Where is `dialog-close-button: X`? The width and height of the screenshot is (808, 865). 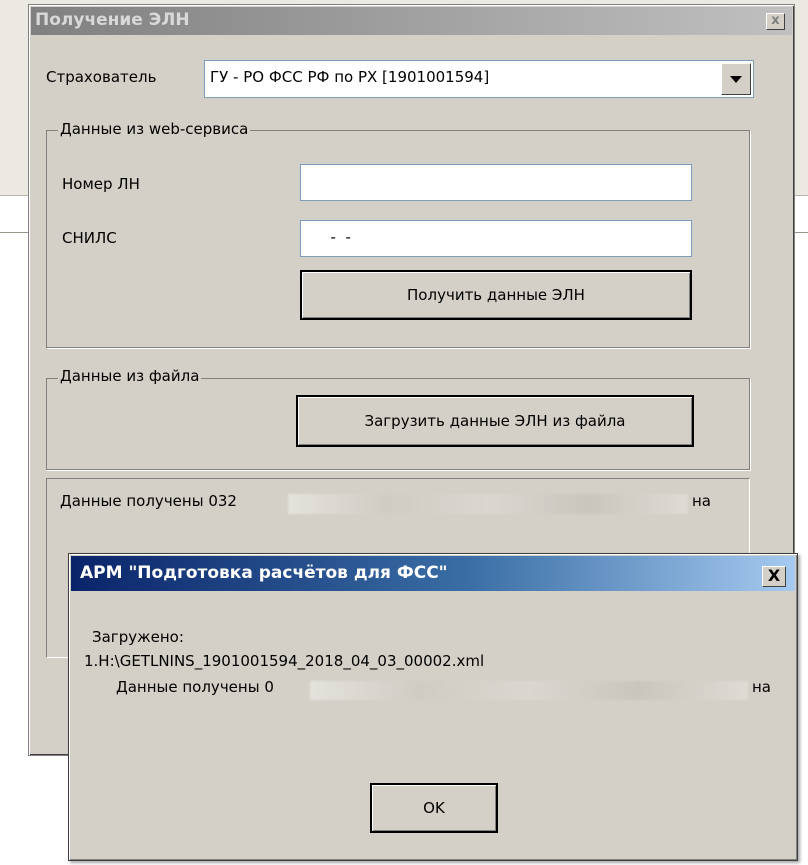 dialog-close-button: X is located at coordinates (774, 576).